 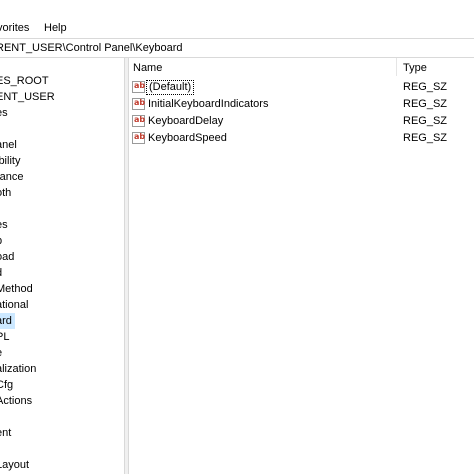 What do you see at coordinates (301, 122) in the screenshot?
I see `value-row: ab KeyboardDelay REG_SZ` at bounding box center [301, 122].